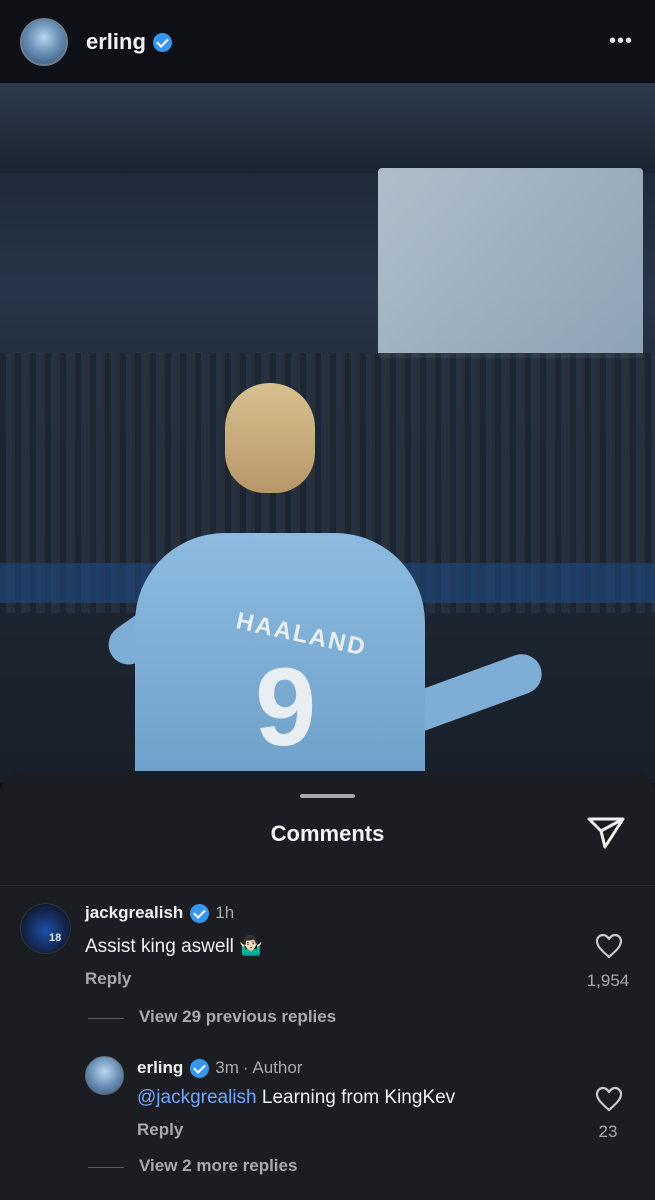  What do you see at coordinates (327, 885) in the screenshot?
I see `sheet-divider` at bounding box center [327, 885].